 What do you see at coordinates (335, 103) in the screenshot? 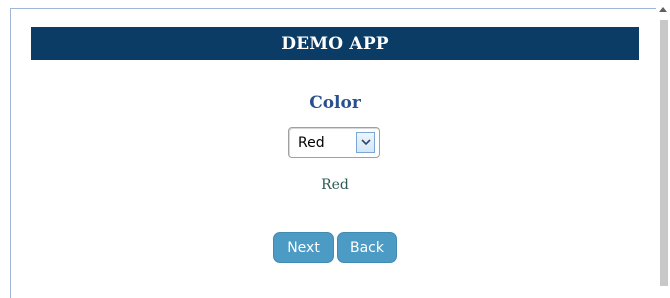
I see `color-label: Color` at bounding box center [335, 103].